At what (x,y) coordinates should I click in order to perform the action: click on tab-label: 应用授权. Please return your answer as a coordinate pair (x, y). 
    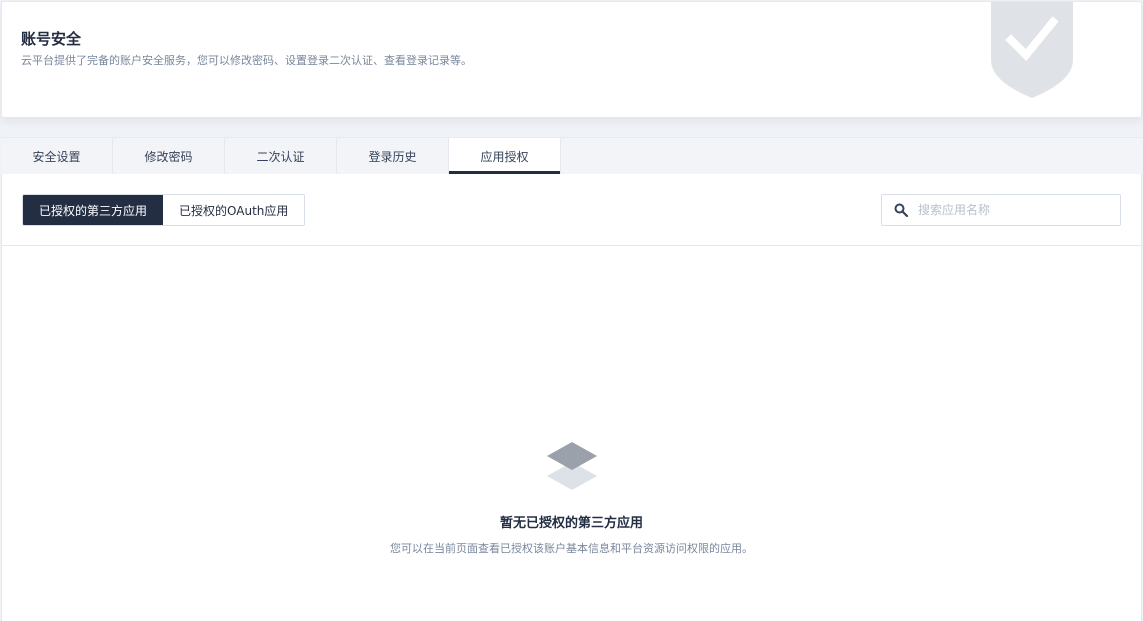
    Looking at the image, I should click on (504, 156).